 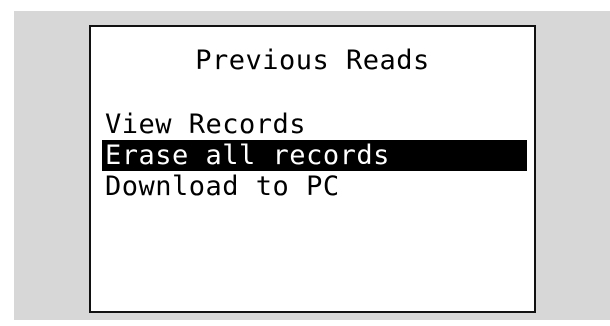 What do you see at coordinates (314, 124) in the screenshot?
I see `menu-item-view-records: View Records` at bounding box center [314, 124].